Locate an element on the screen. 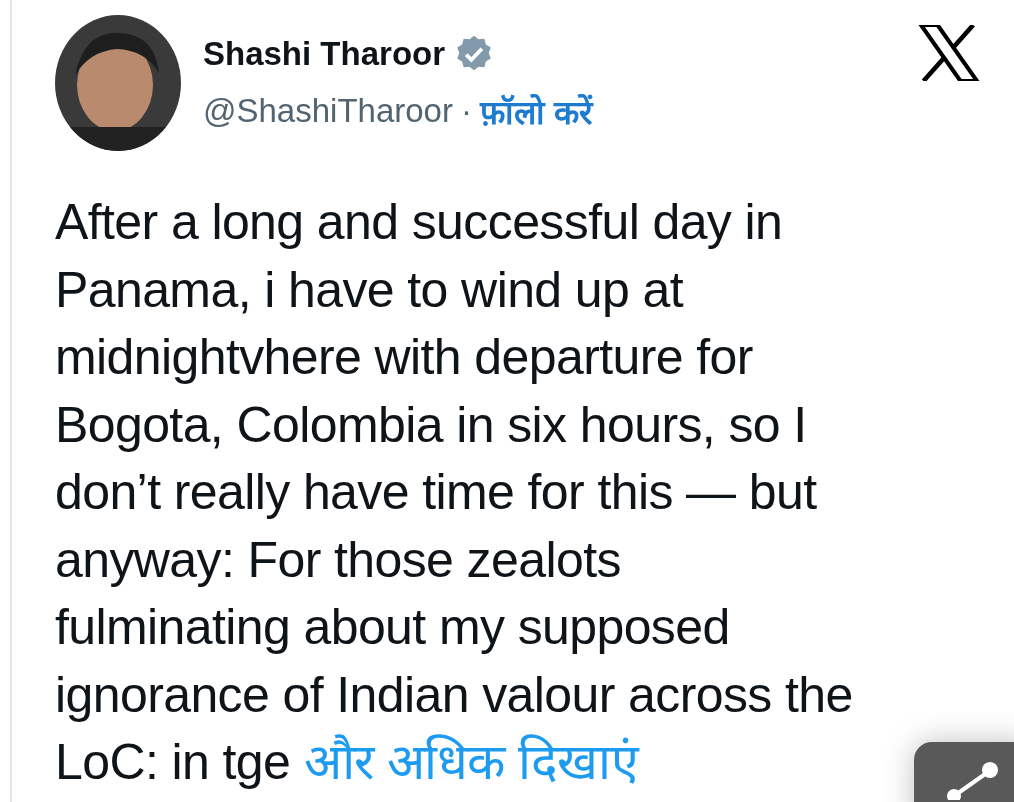 This screenshot has height=802, width=1014. x-logo-icon is located at coordinates (949, 53).